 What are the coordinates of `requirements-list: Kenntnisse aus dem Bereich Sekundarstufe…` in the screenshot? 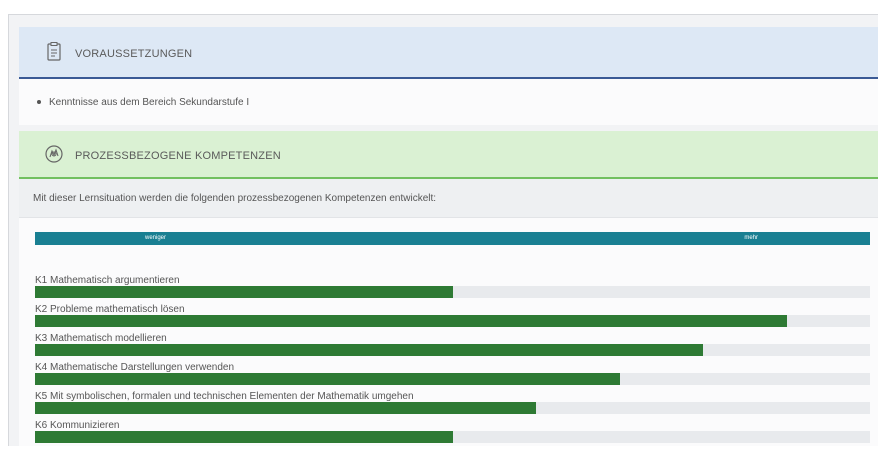 It's located at (448, 102).